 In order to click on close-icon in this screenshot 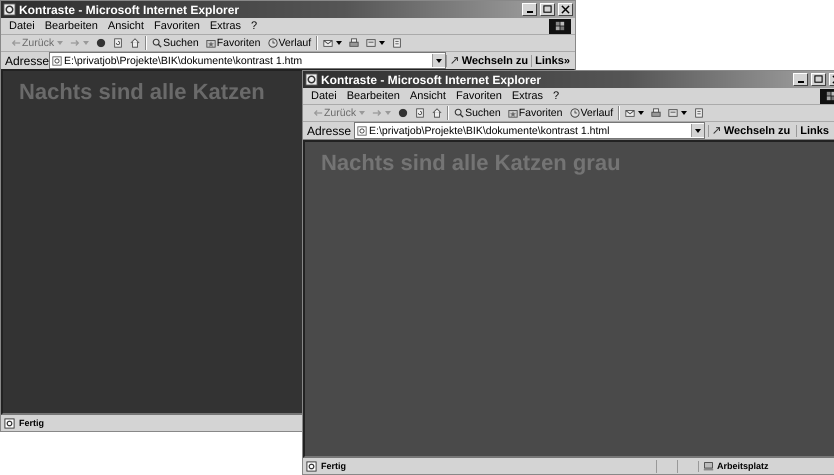, I will do `click(565, 9)`.